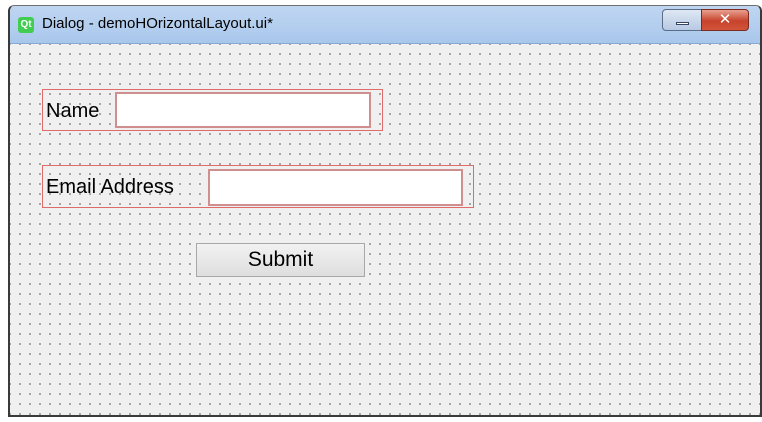  I want to click on close-icon: ✕, so click(725, 19).